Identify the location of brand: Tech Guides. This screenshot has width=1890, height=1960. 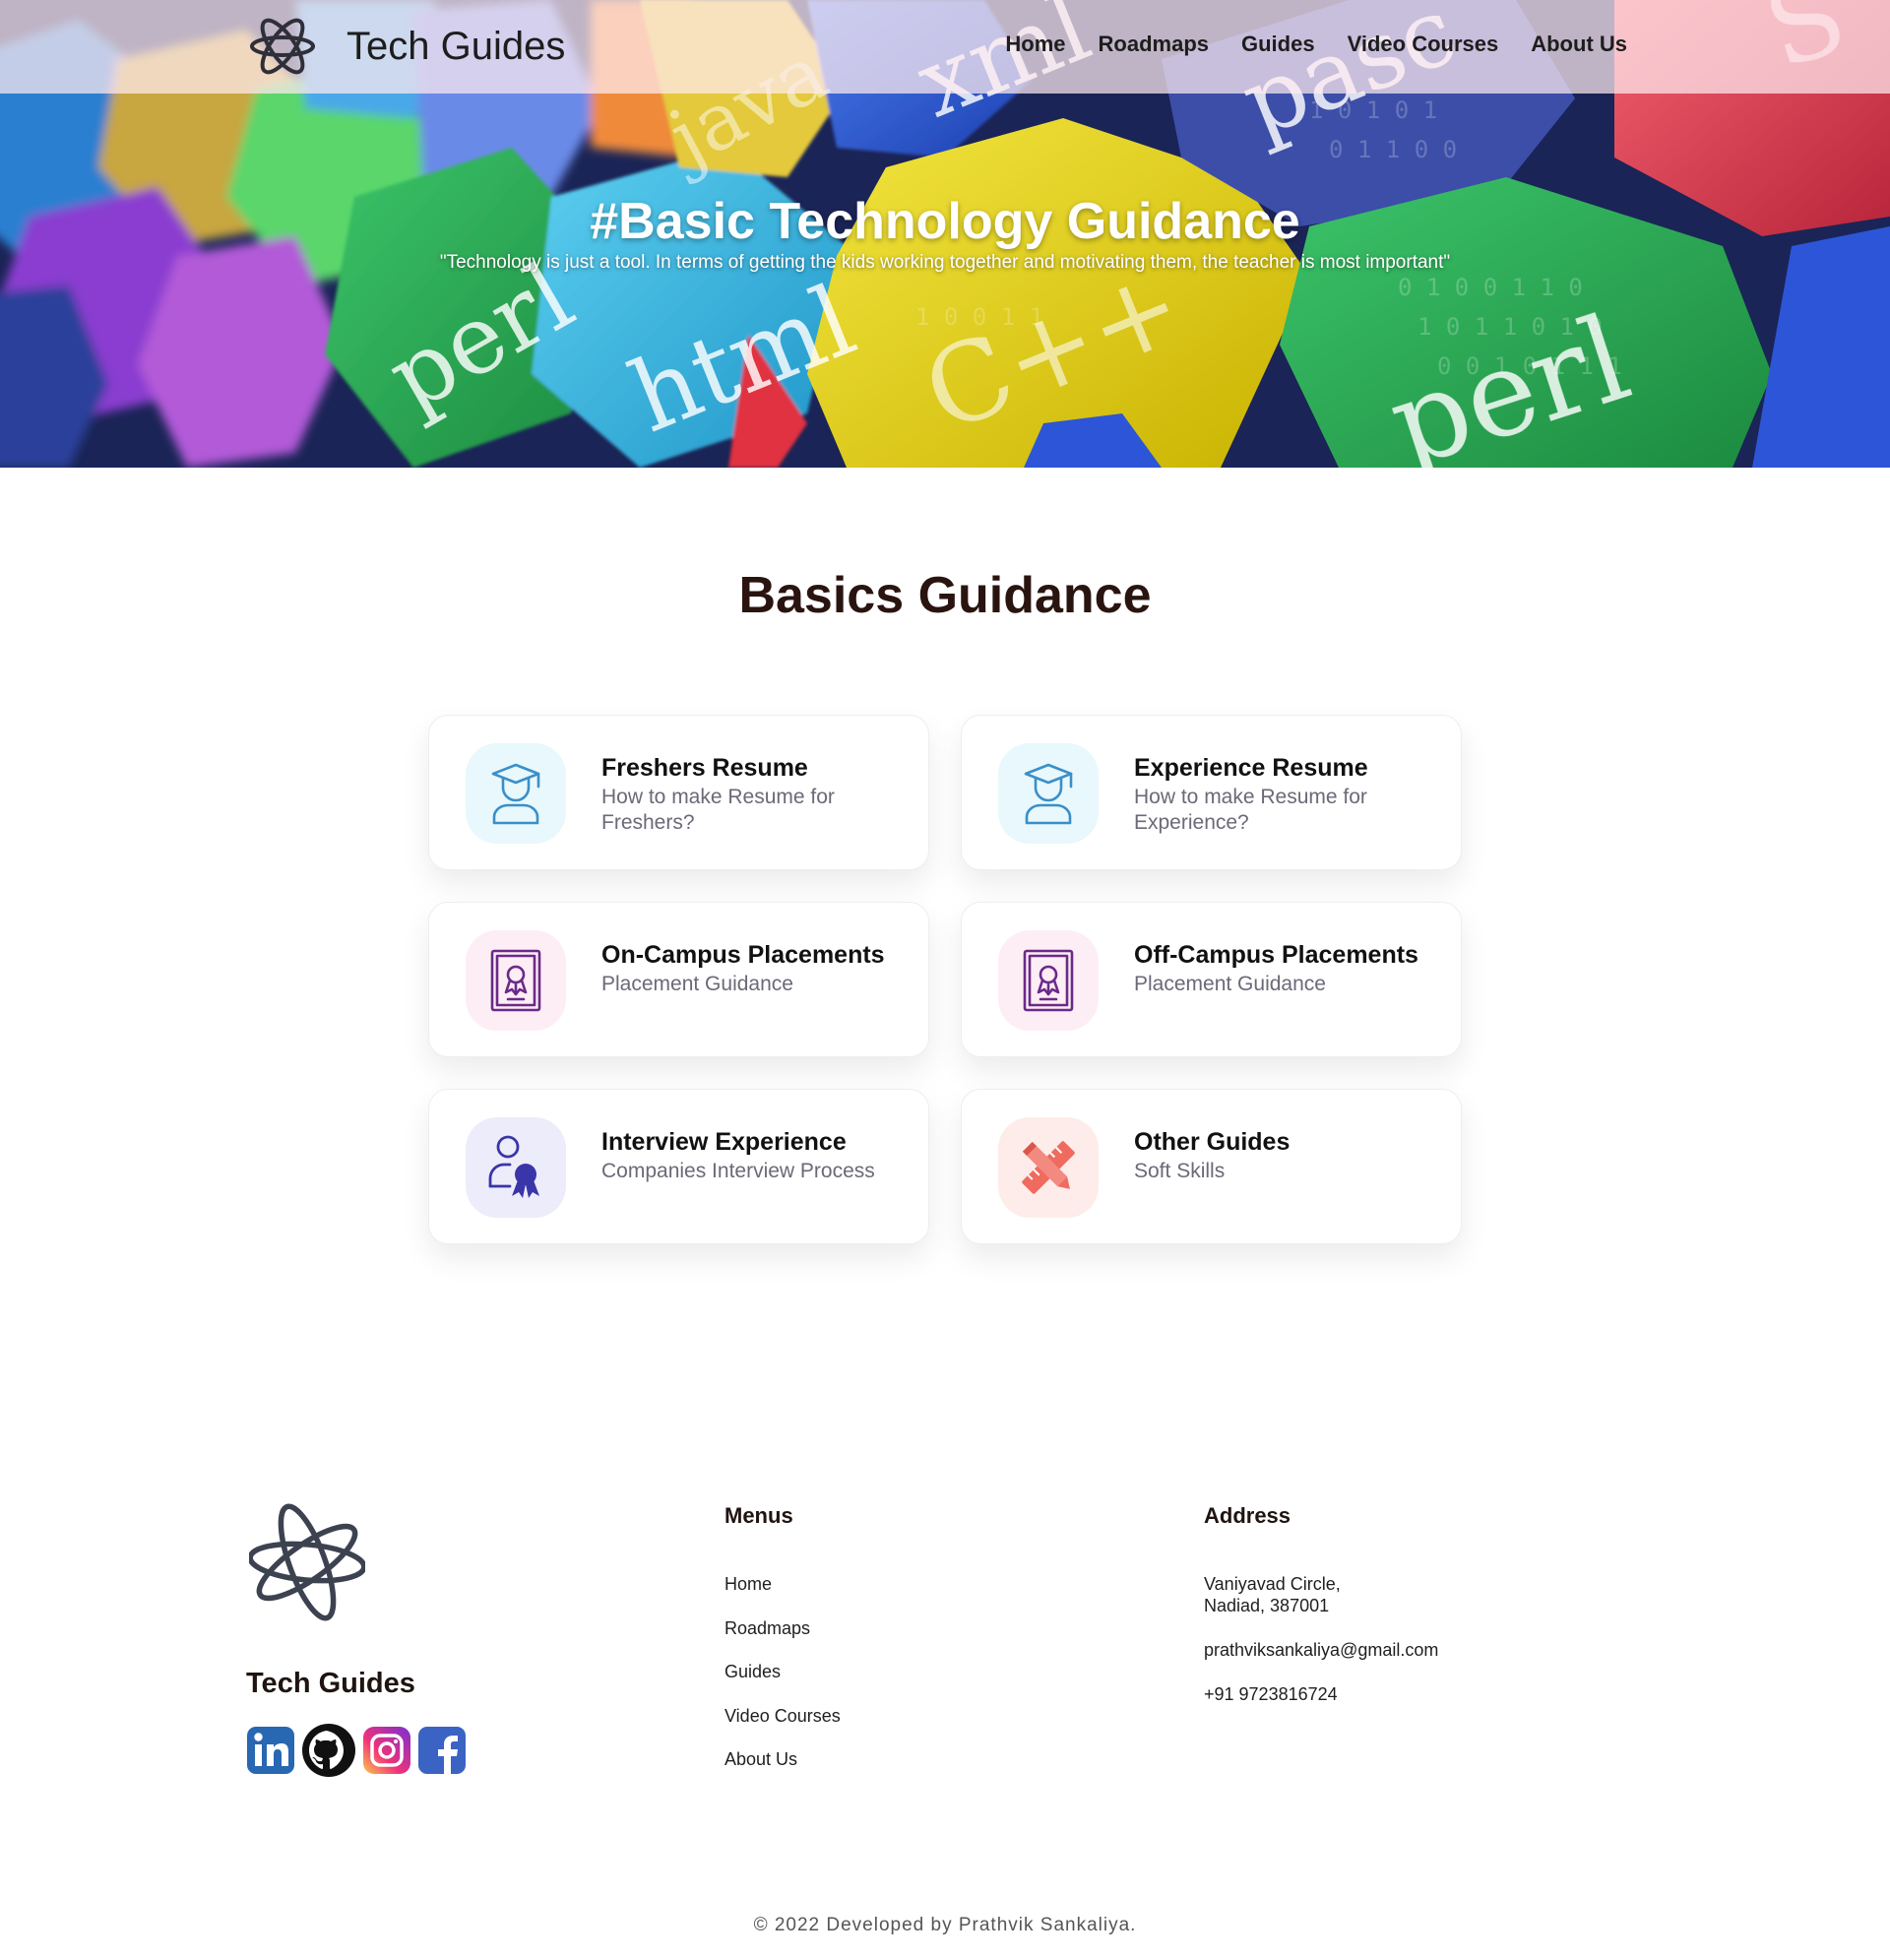
(405, 46).